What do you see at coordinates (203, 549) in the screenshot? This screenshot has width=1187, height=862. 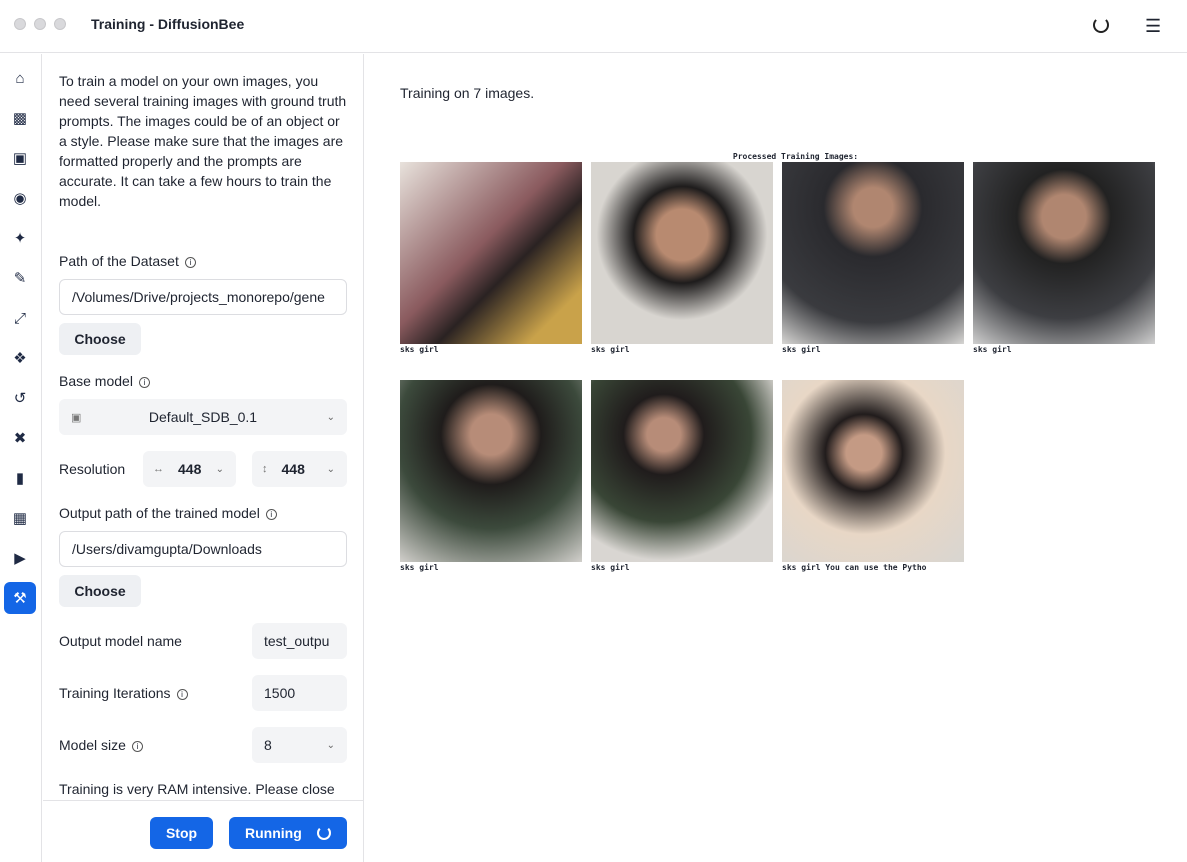 I see `output-path-input: /Users/divamgupta/Downloads` at bounding box center [203, 549].